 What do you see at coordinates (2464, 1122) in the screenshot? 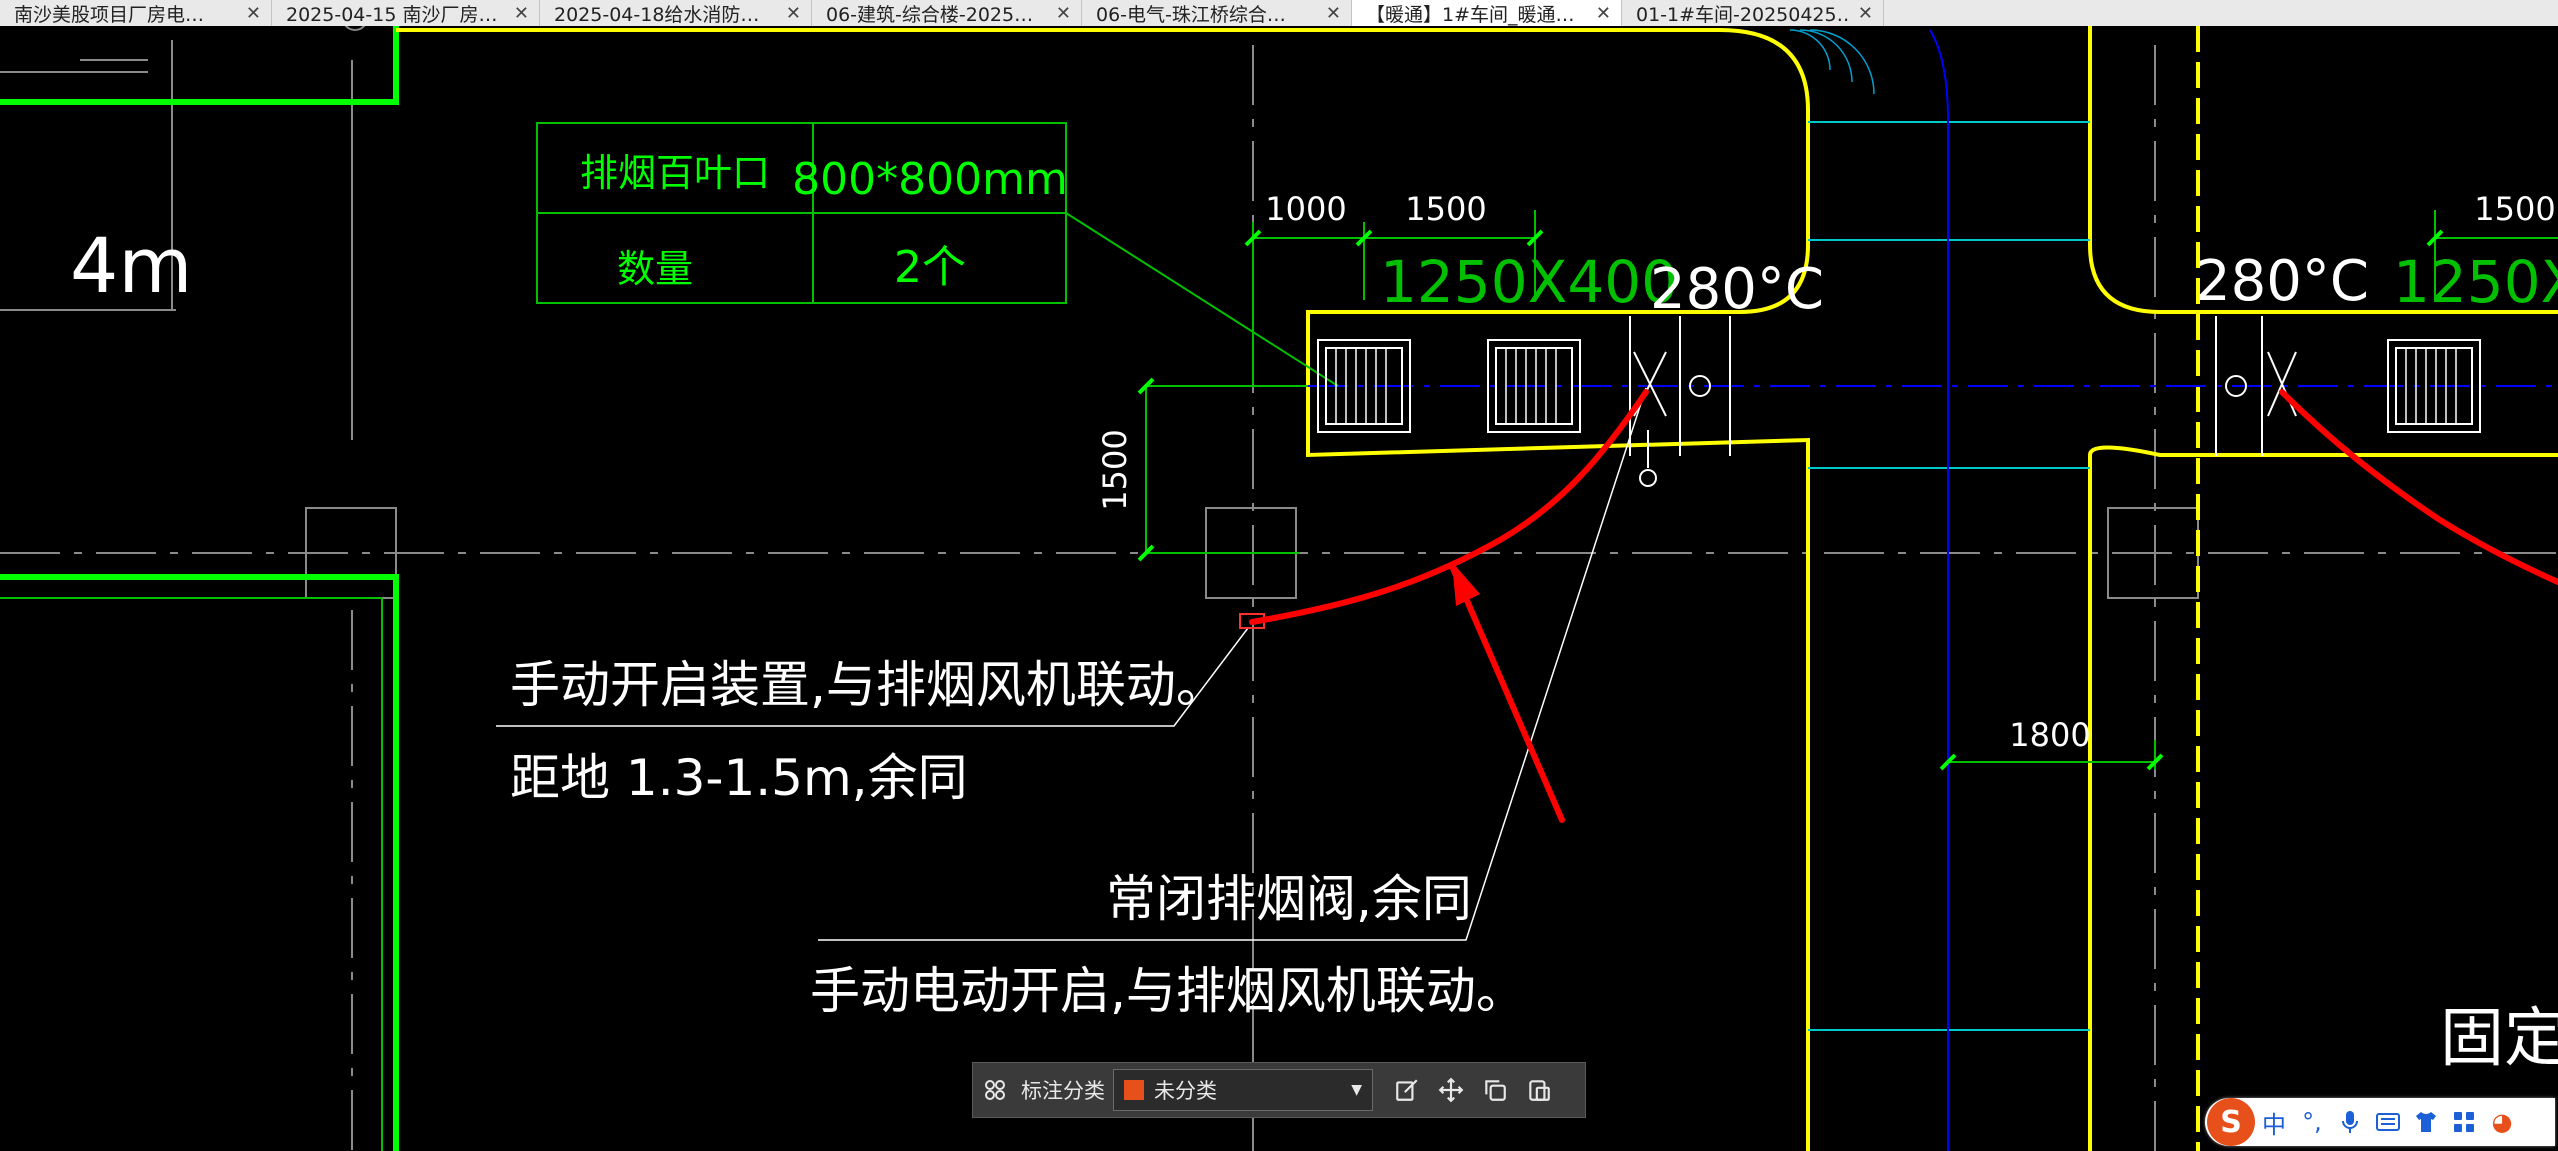
I see `toolbox-icon` at bounding box center [2464, 1122].